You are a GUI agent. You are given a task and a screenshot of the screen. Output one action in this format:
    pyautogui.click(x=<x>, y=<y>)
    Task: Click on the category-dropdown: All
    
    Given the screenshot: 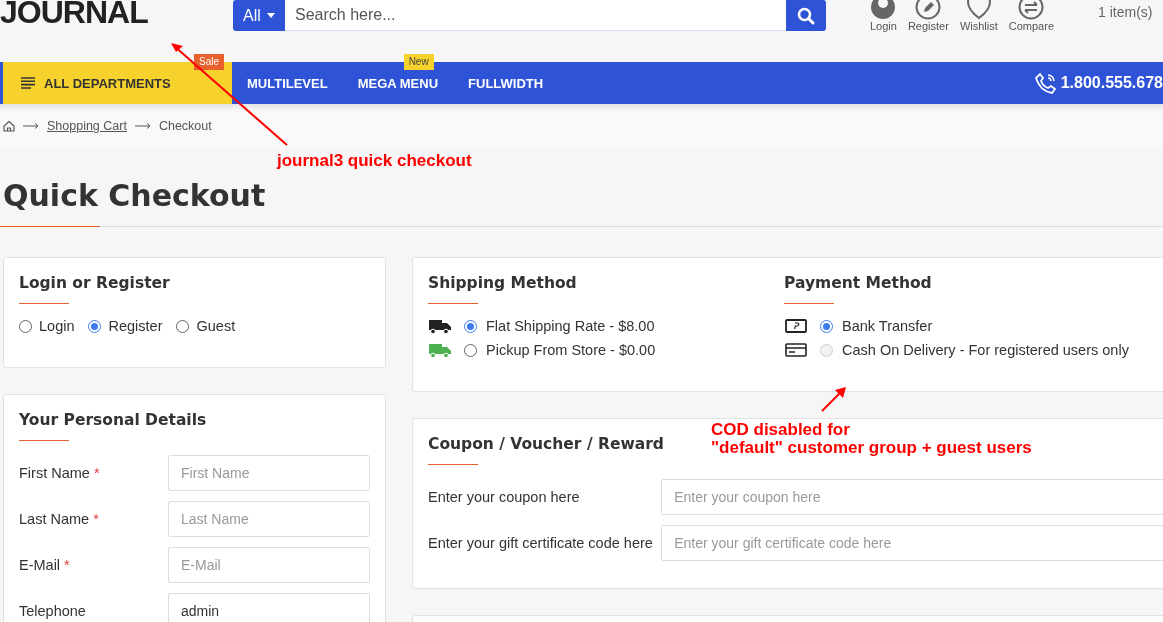 What is the action you would take?
    pyautogui.click(x=259, y=15)
    